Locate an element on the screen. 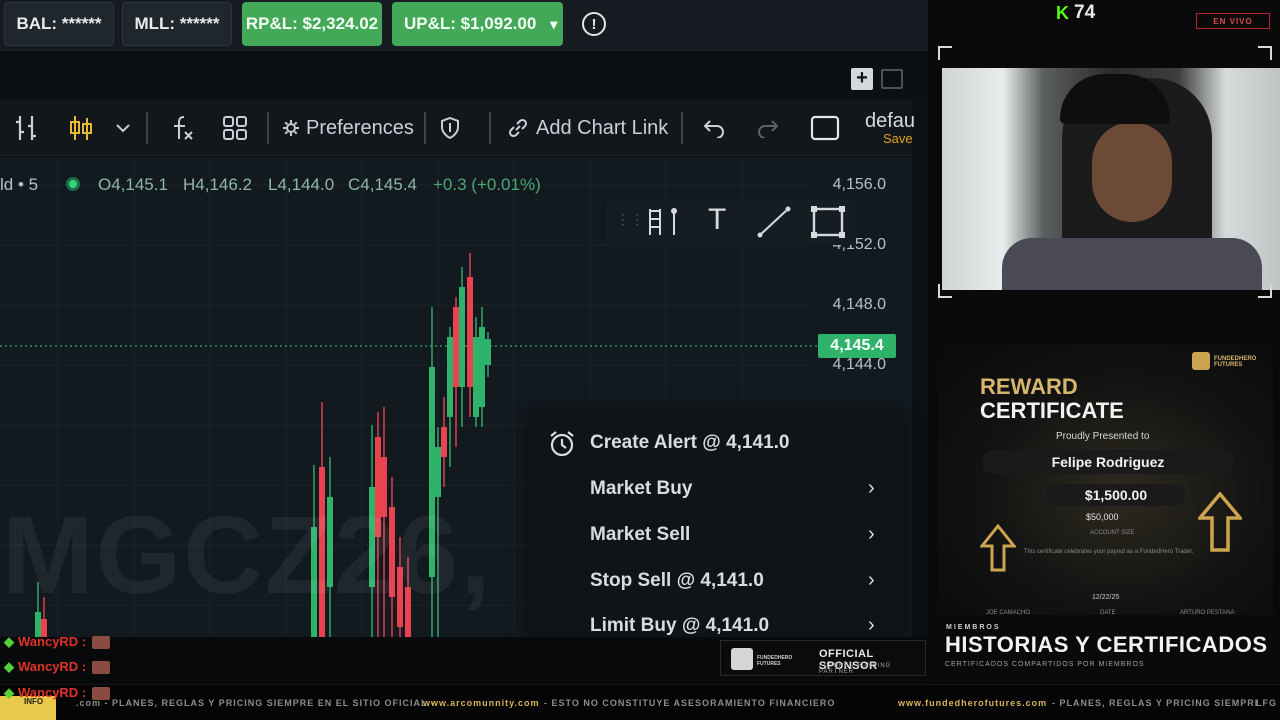 The width and height of the screenshot is (1280, 720). ticker-segment: - PLANES, REGLAS Y PRICING SIEMPRI is located at coordinates (1155, 703).